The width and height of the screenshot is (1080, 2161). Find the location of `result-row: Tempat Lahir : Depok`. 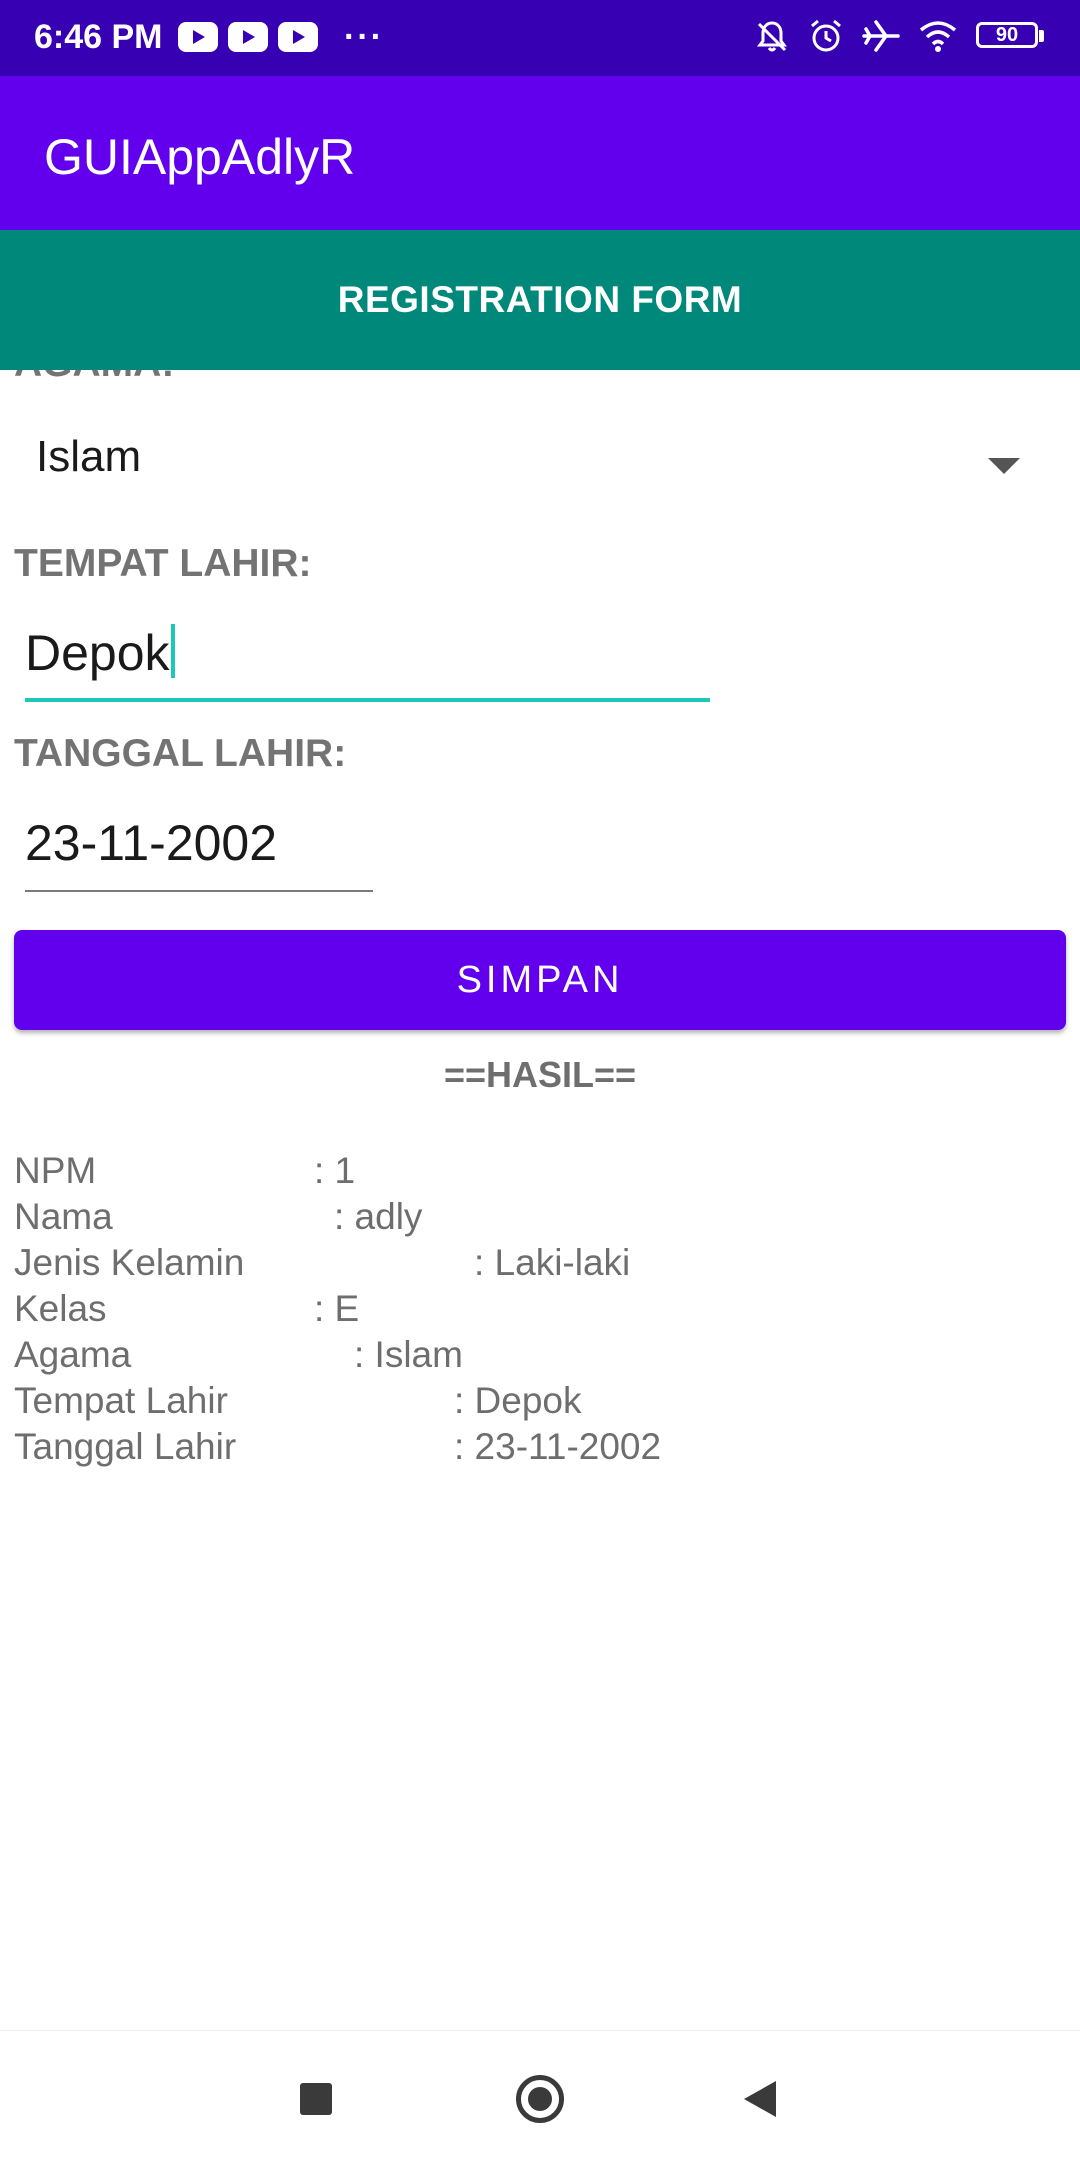

result-row: Tempat Lahir : Depok is located at coordinates (539, 1403).